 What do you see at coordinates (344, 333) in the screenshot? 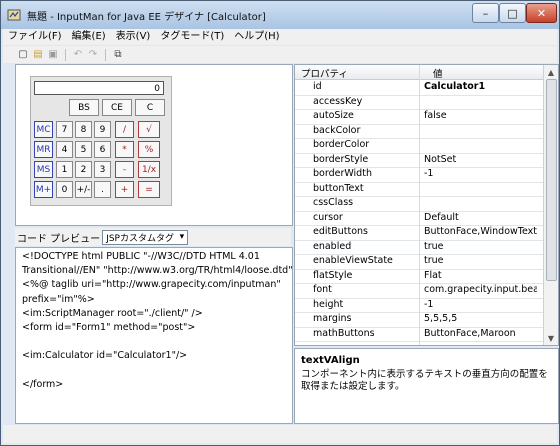
I see `property-name: mathButtons` at bounding box center [344, 333].